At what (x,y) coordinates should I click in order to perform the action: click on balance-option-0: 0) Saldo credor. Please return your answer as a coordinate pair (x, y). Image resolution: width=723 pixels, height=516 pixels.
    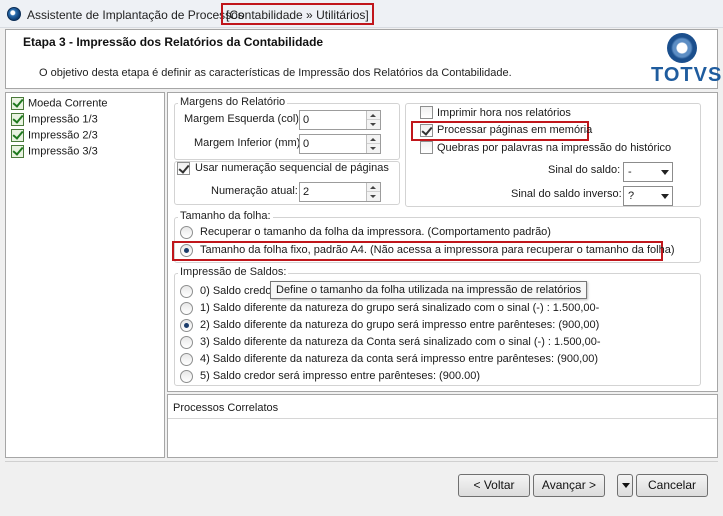
    Looking at the image, I should click on (238, 291).